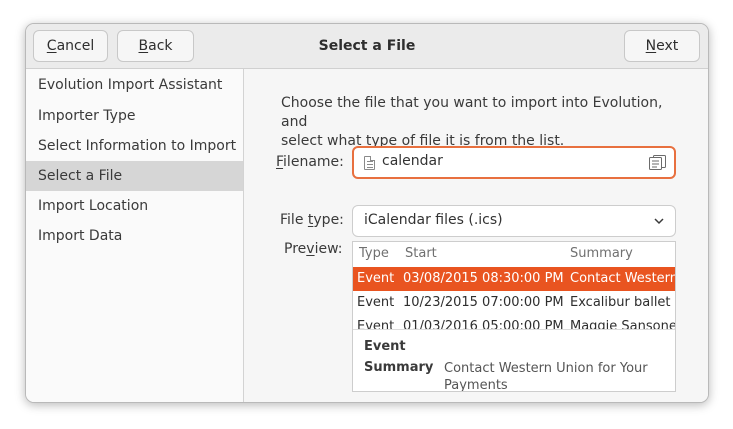  What do you see at coordinates (476, 385) in the screenshot?
I see `detail-summary-line-2: Payments` at bounding box center [476, 385].